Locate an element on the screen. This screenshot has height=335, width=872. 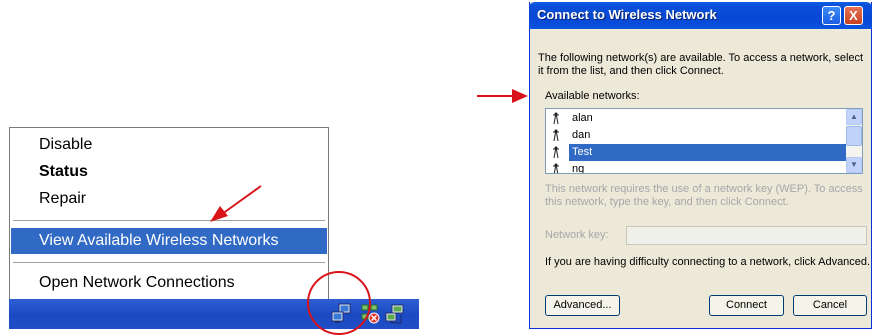
network-list-item: ng is located at coordinates (698, 167).